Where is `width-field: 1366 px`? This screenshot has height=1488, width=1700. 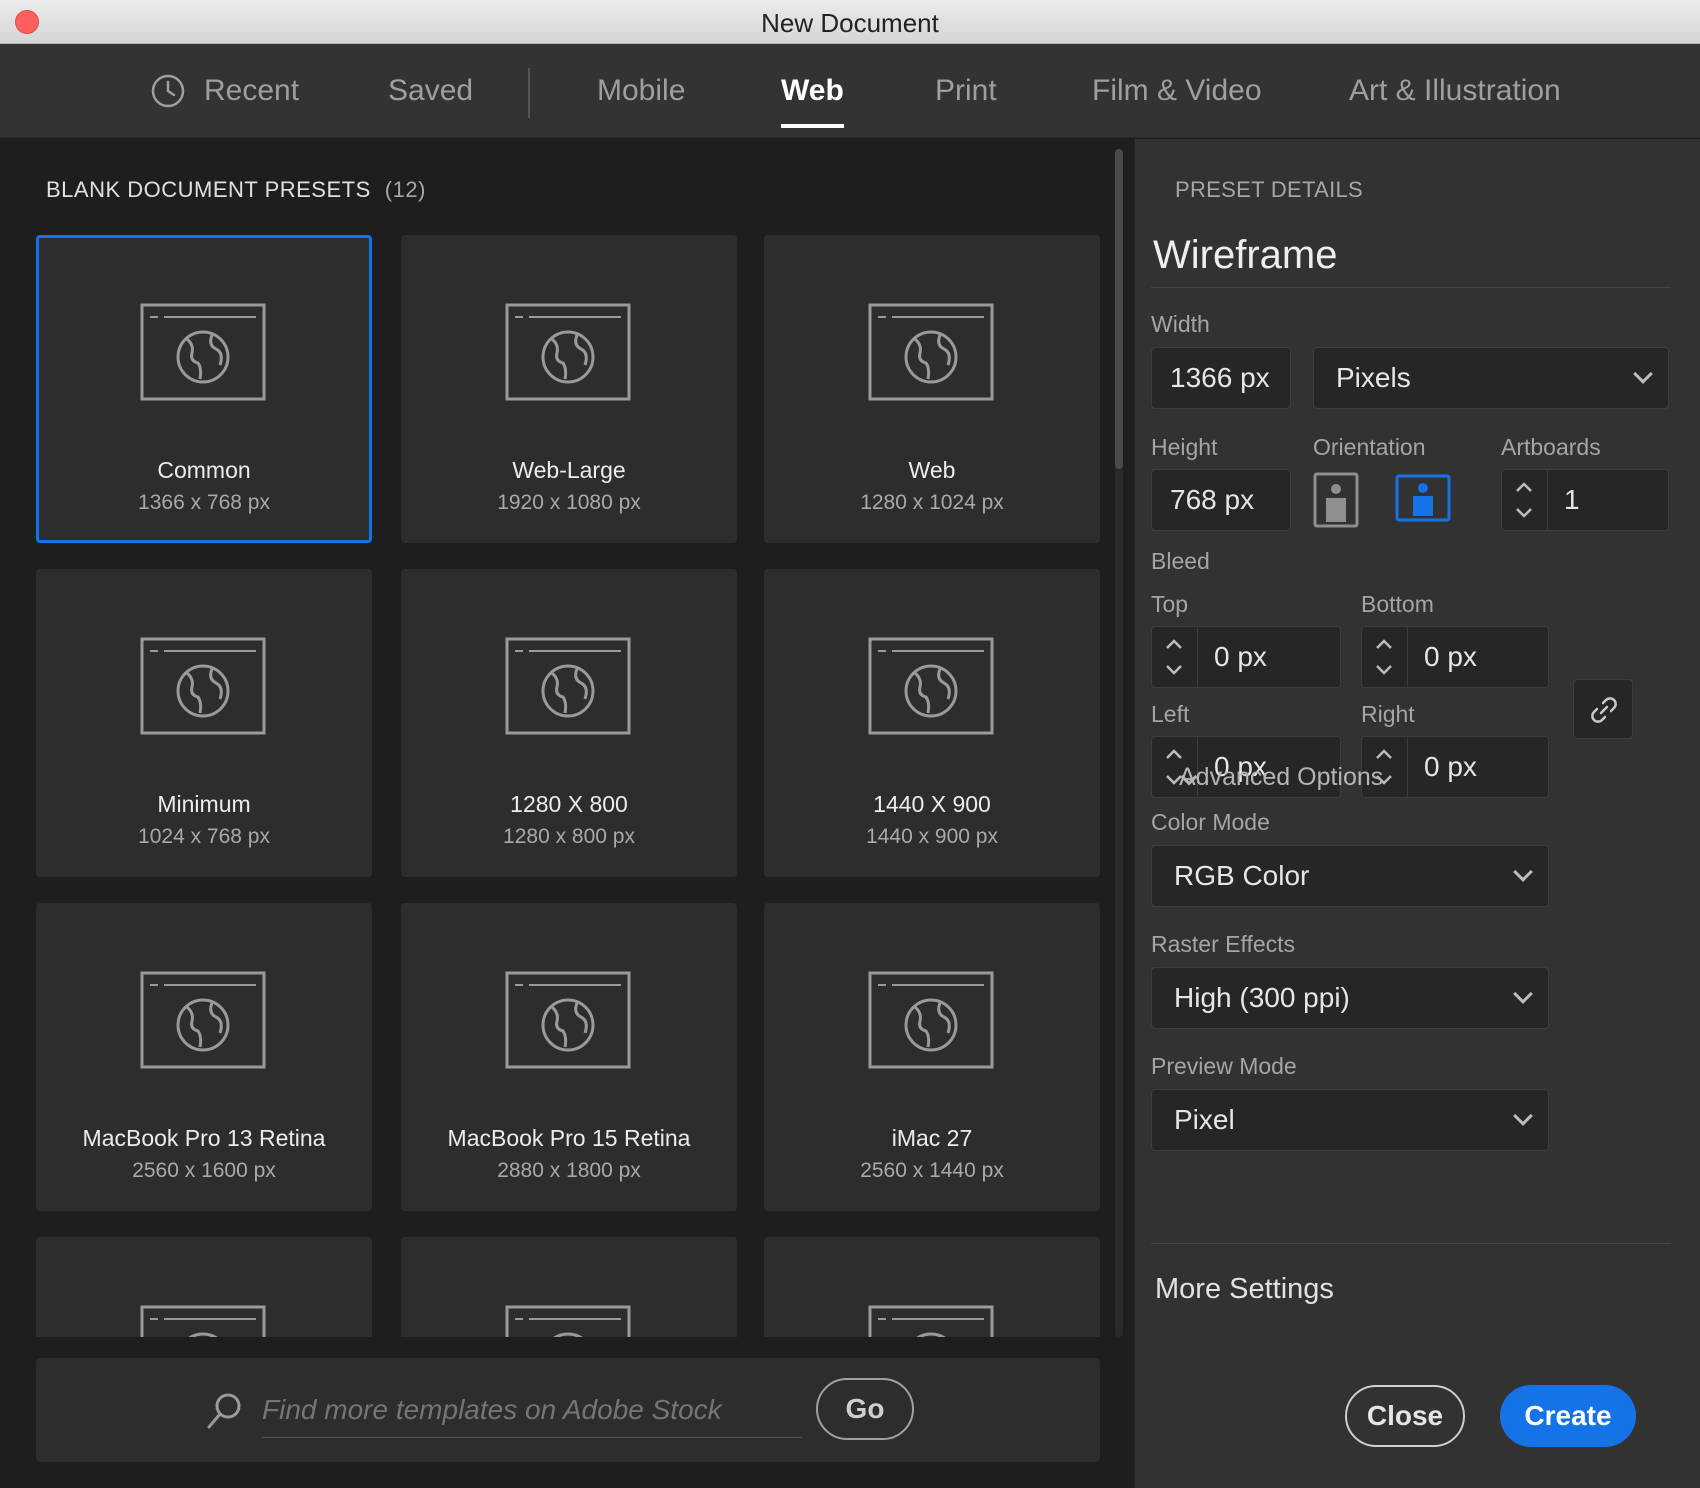
width-field: 1366 px is located at coordinates (1221, 378).